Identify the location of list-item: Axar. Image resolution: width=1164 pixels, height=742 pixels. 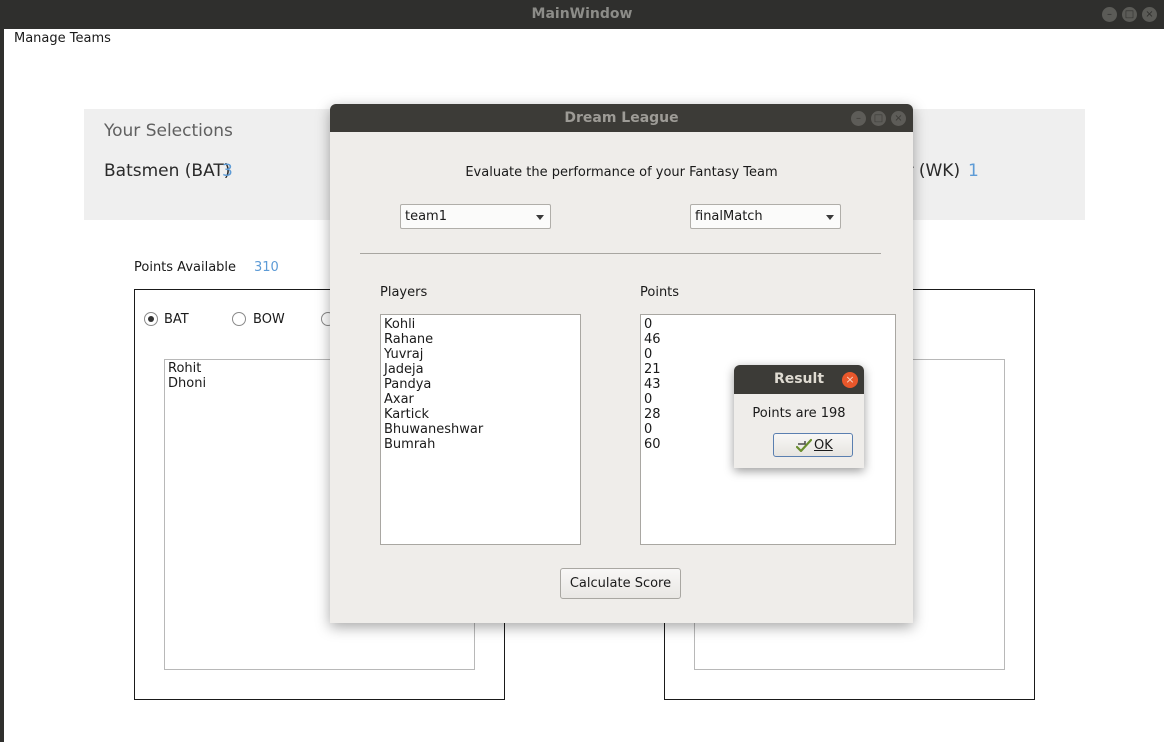
(480, 399).